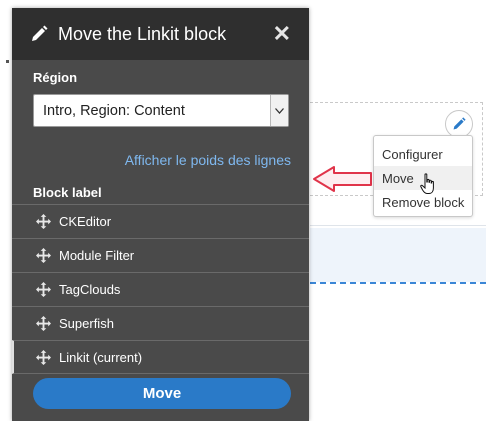 The height and width of the screenshot is (421, 486). I want to click on block-row: CKEditor, so click(160, 221).